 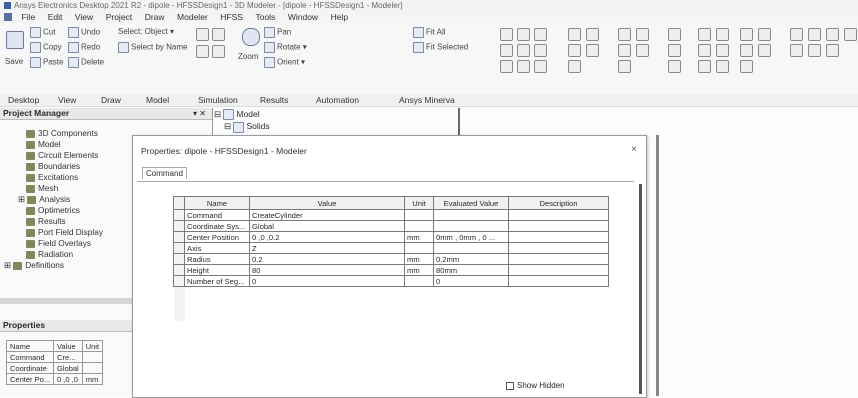 What do you see at coordinates (506, 66) in the screenshot?
I see `polyhedron-icon` at bounding box center [506, 66].